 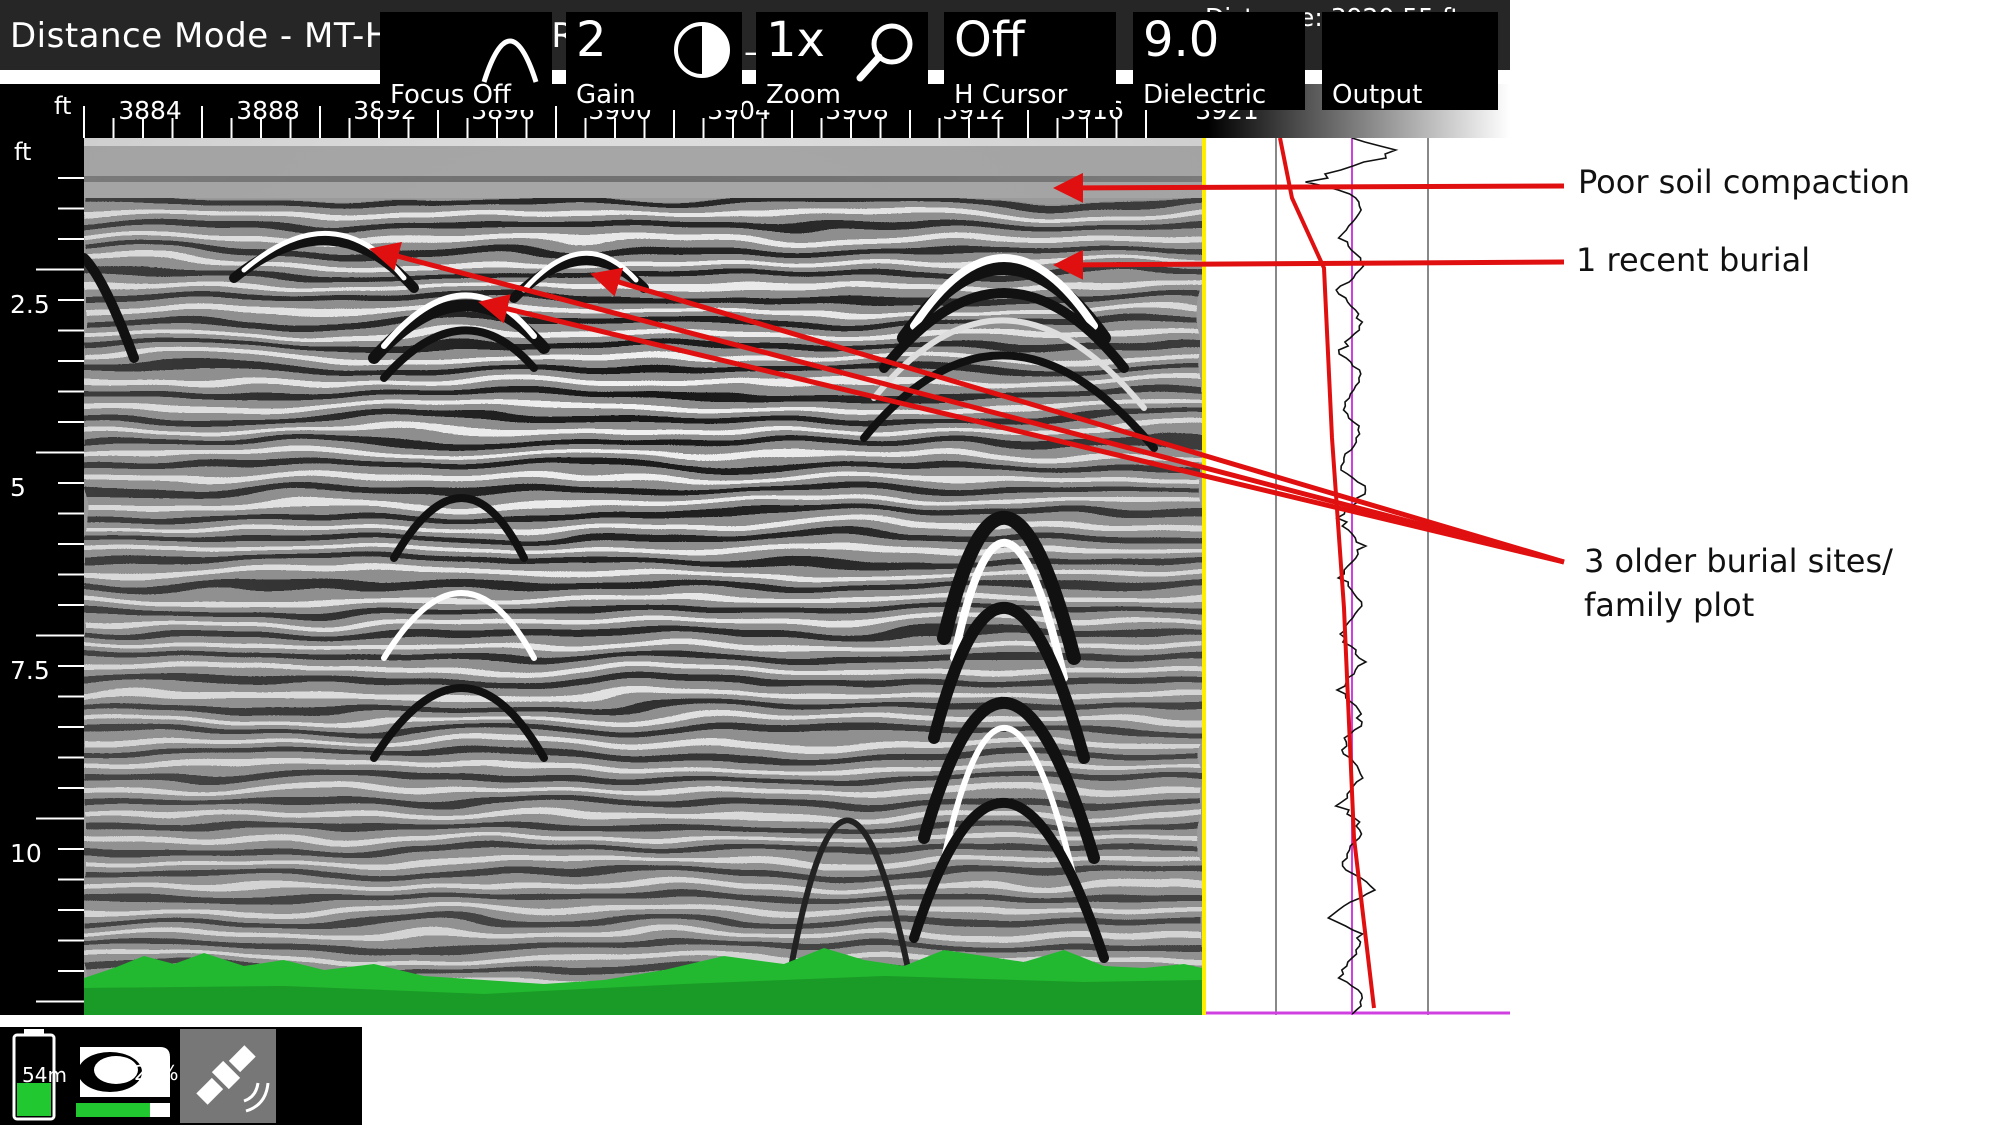 What do you see at coordinates (47, 570) in the screenshot?
I see `vertical-ruler-marks: ft 2.5 5 7.5 10` at bounding box center [47, 570].